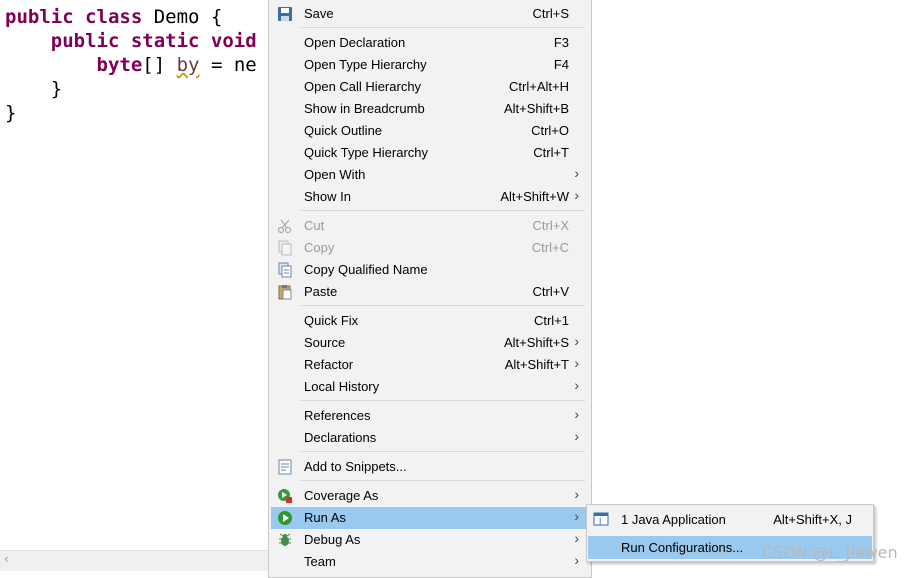 The height and width of the screenshot is (578, 924). What do you see at coordinates (430, 87) in the screenshot?
I see `menu-item-open-call-hierarchy: Open Call Hierarchy Ctrl+Alt+H` at bounding box center [430, 87].